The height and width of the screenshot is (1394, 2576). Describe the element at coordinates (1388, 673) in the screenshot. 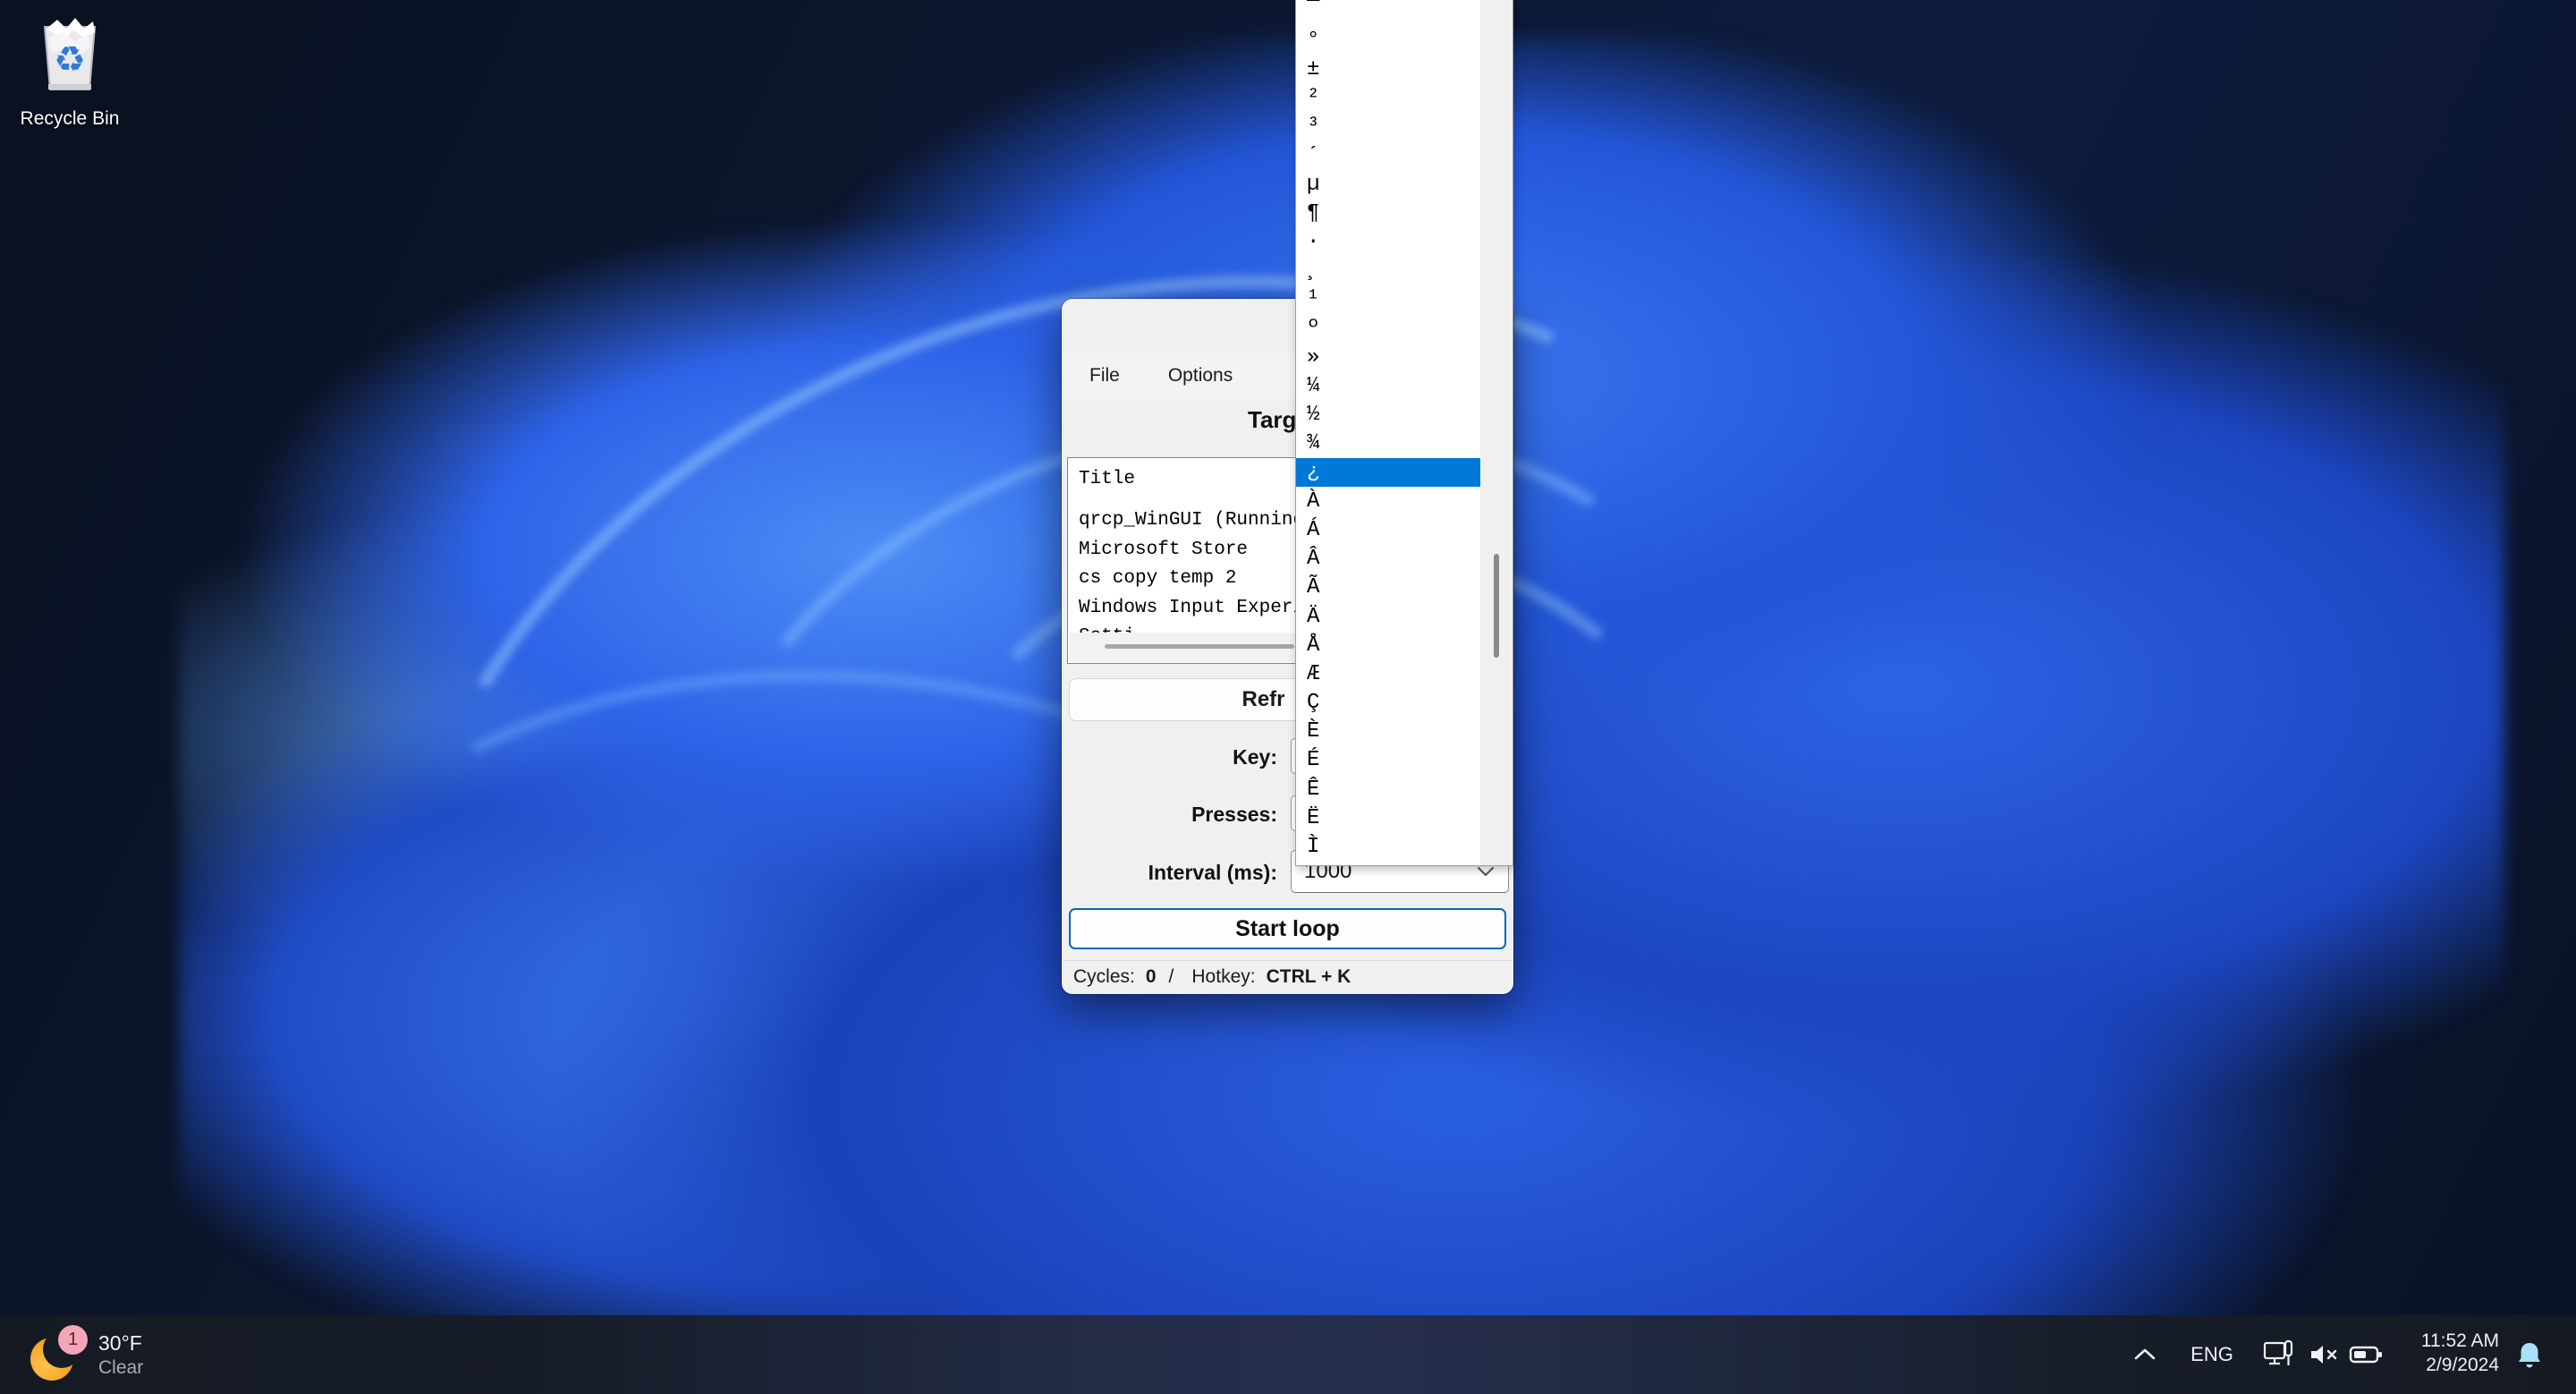

I see `dropdown-option: Æ` at that location.